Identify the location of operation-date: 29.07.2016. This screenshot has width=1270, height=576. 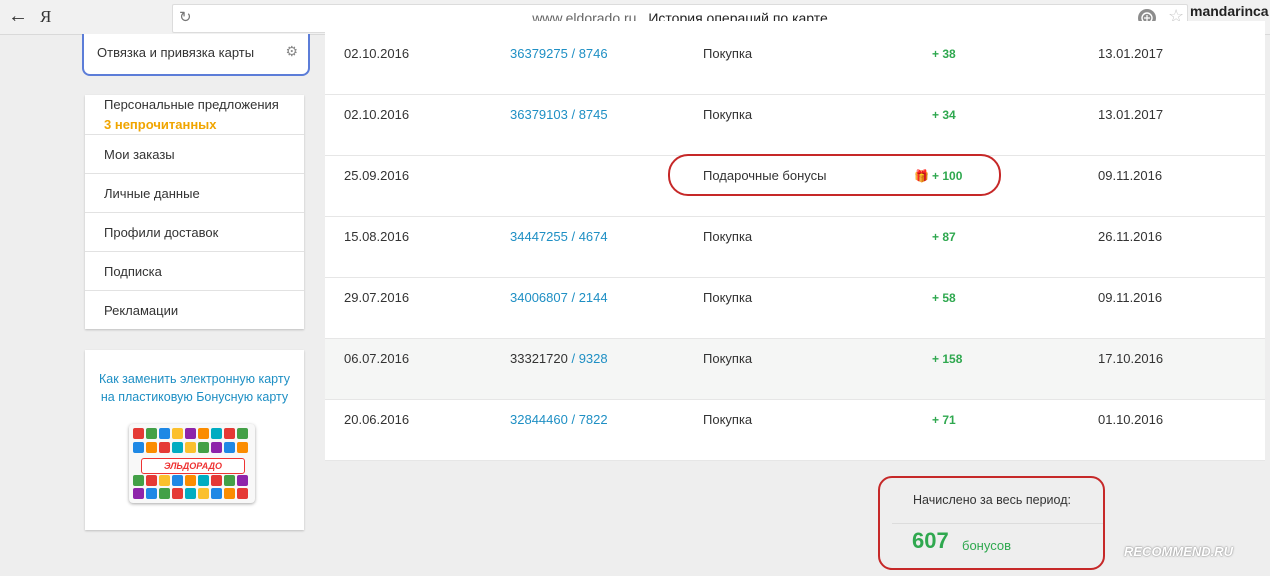
(377, 297).